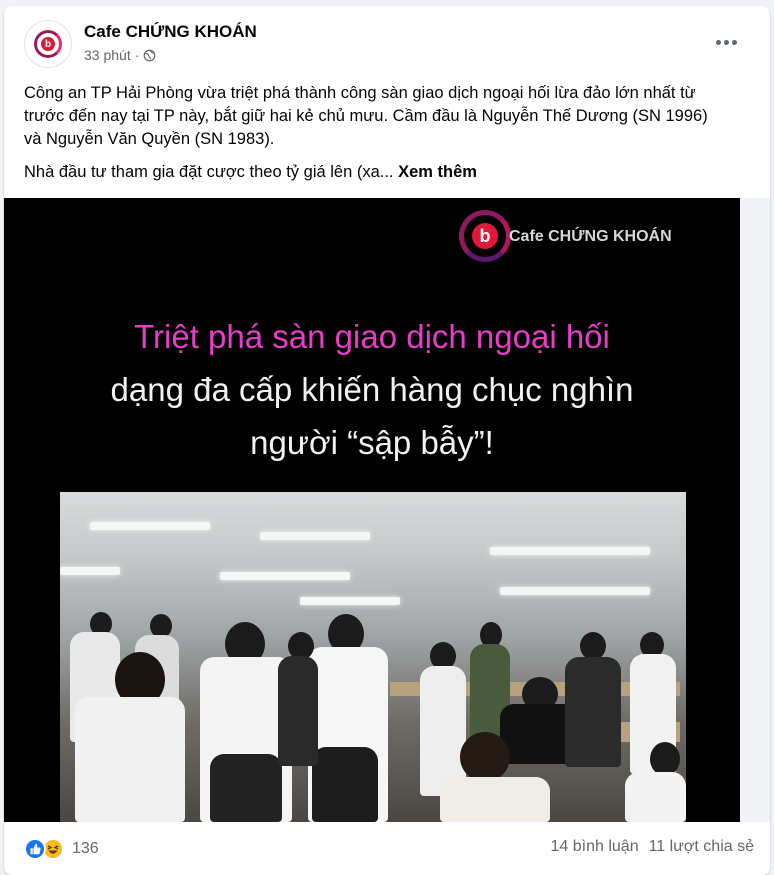 Image resolution: width=774 pixels, height=875 pixels. Describe the element at coordinates (384, 44) in the screenshot. I see `post-header: b Cafe CHỨNG KHOÁN 33 phút ·` at that location.